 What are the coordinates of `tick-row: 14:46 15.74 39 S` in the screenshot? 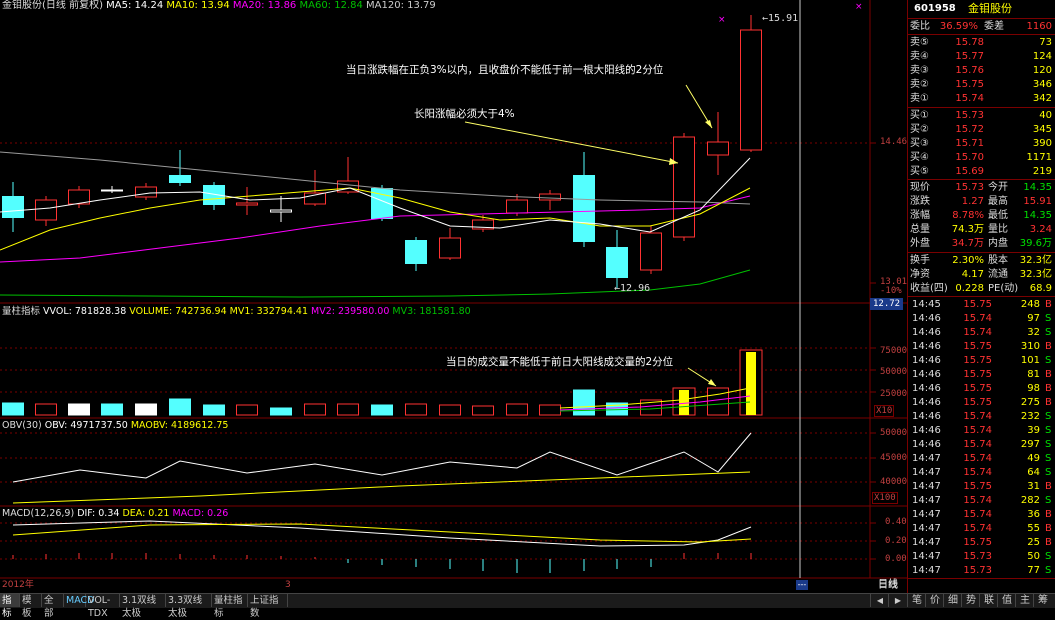 It's located at (981, 430).